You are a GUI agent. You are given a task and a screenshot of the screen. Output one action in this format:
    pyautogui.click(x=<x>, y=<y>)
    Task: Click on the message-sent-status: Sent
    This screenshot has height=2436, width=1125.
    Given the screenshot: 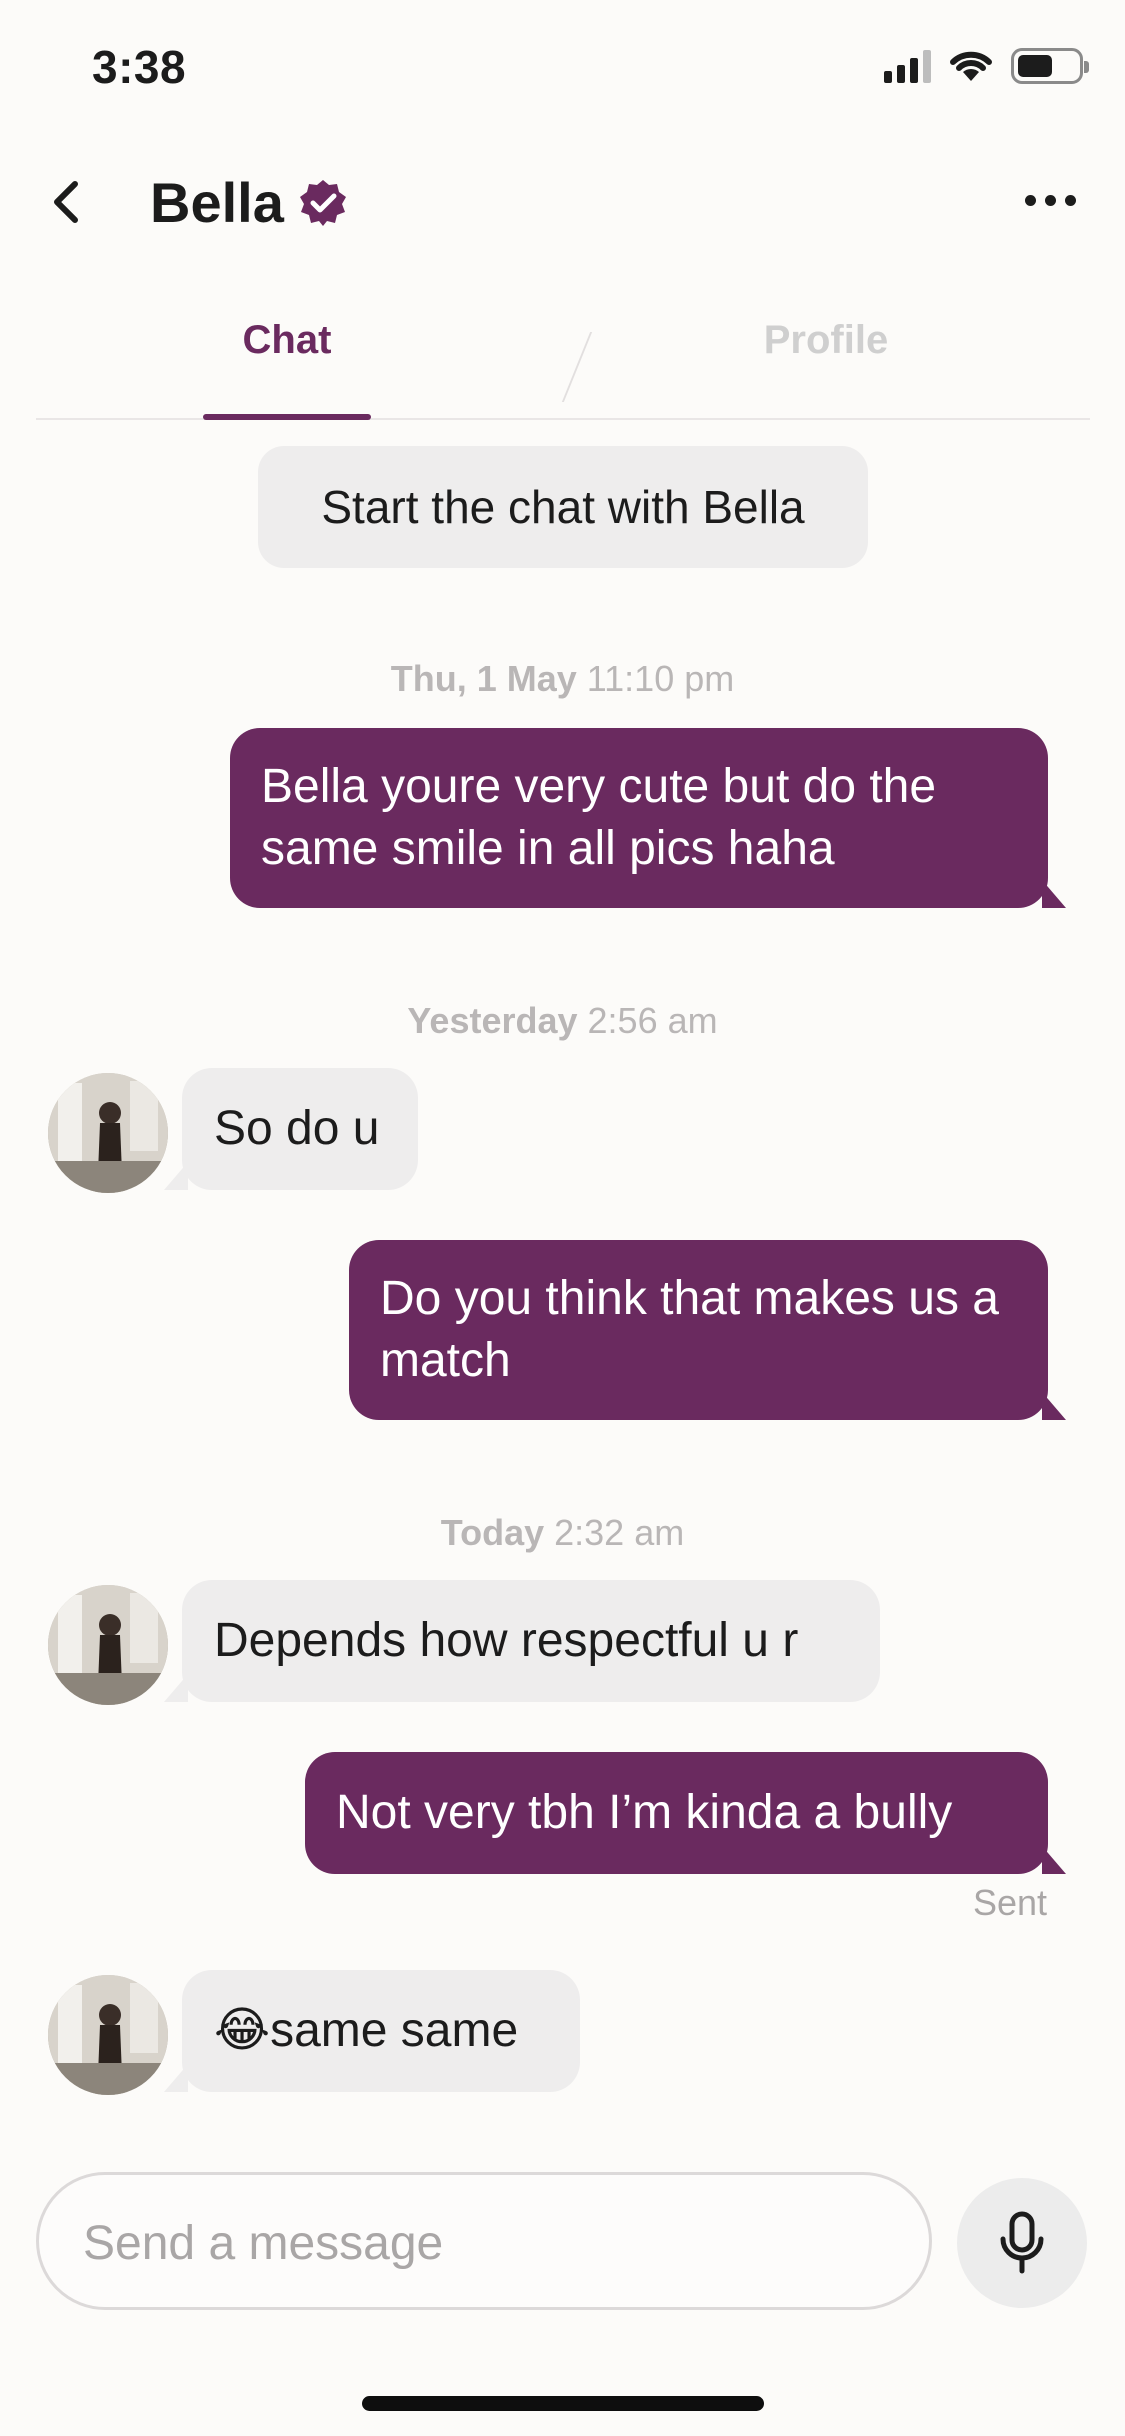 What is the action you would take?
    pyautogui.click(x=1009, y=1902)
    